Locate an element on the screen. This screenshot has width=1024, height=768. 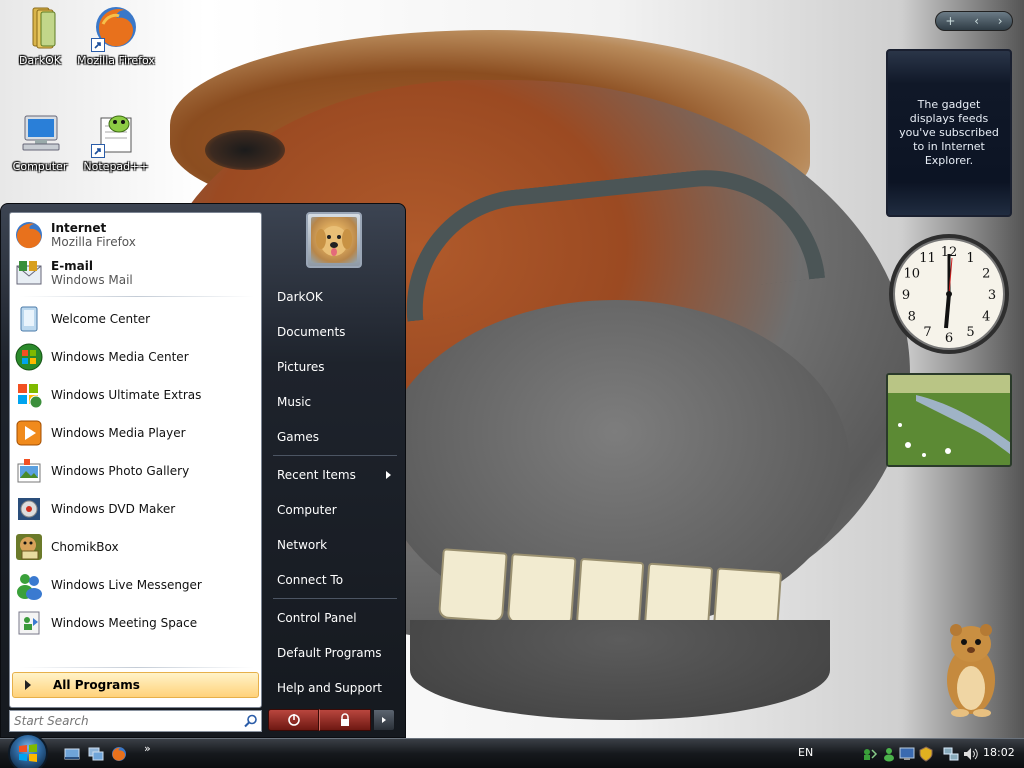
start-right-computer: Computer is located at coordinates (334, 510).